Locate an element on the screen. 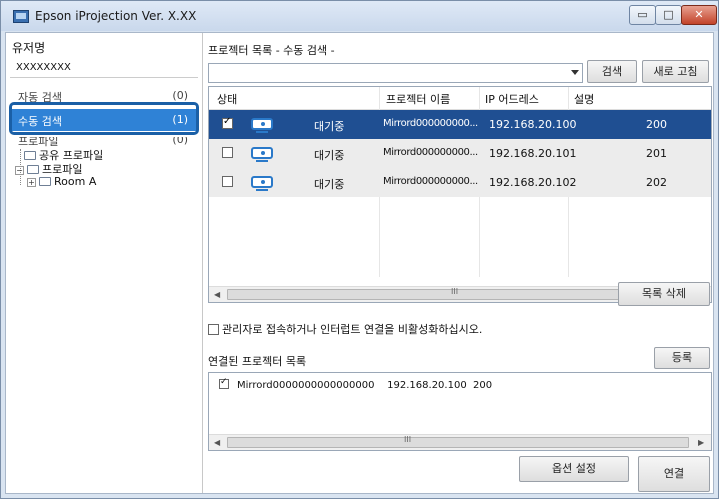 Image resolution: width=719 pixels, height=499 pixels. refresh-button: 새로 고침 is located at coordinates (675, 71).